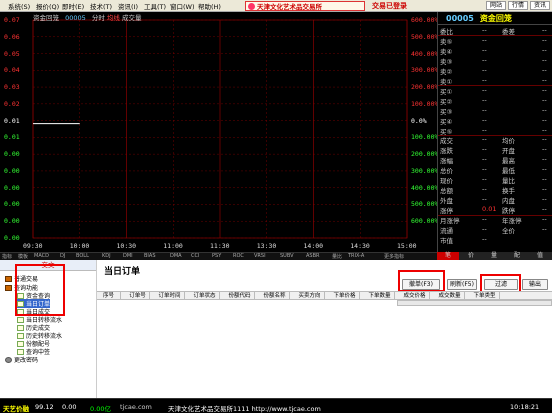  I want to click on column-header: 份额名称, so click(275, 296).